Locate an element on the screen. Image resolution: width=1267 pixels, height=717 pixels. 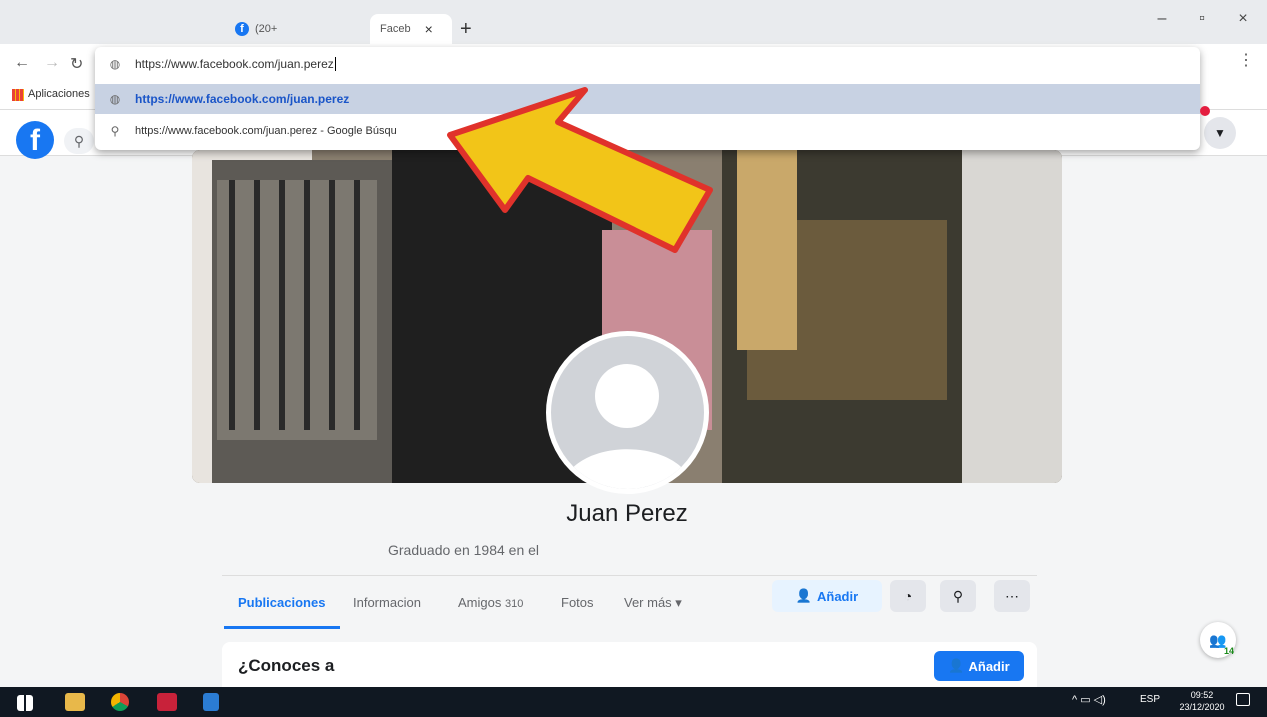
profile-search-button: ⚲ is located at coordinates (958, 596).